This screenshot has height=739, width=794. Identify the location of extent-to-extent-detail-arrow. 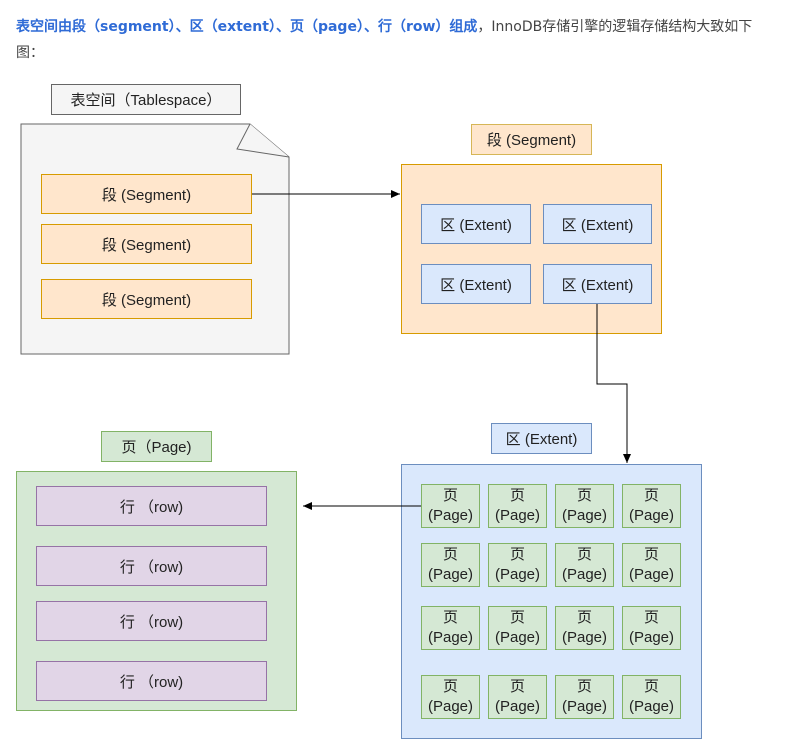
(613, 383).